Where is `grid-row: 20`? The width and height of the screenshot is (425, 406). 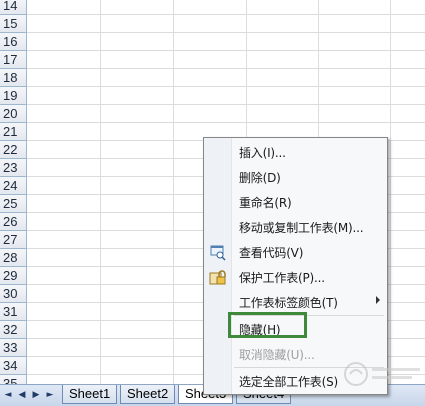
grid-row: 20 is located at coordinates (212, 114).